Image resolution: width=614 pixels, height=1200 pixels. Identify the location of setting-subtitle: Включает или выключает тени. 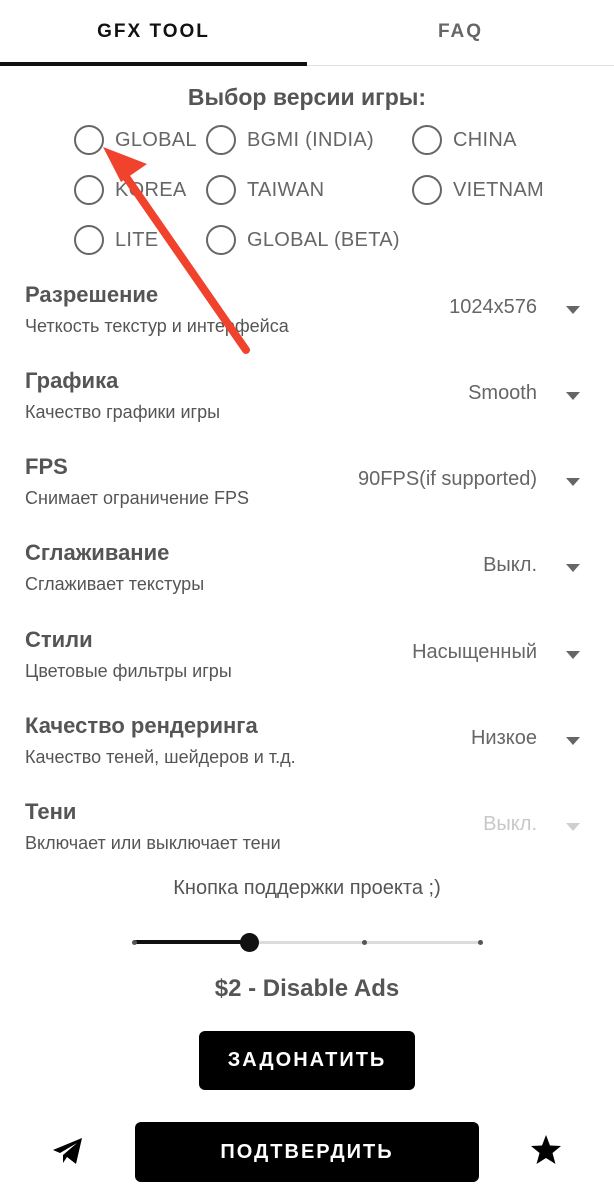
(153, 843).